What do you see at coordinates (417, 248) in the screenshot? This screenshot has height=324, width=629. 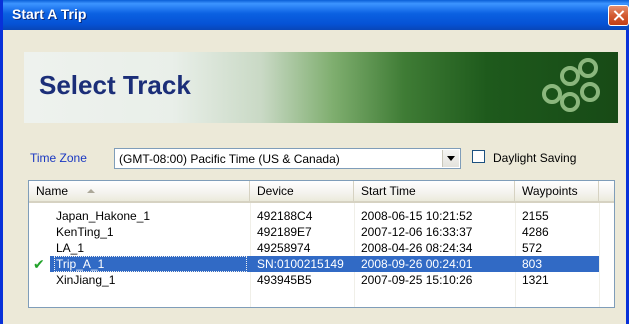 I see `cell-start-time: 2008-04-26 08:24:34` at bounding box center [417, 248].